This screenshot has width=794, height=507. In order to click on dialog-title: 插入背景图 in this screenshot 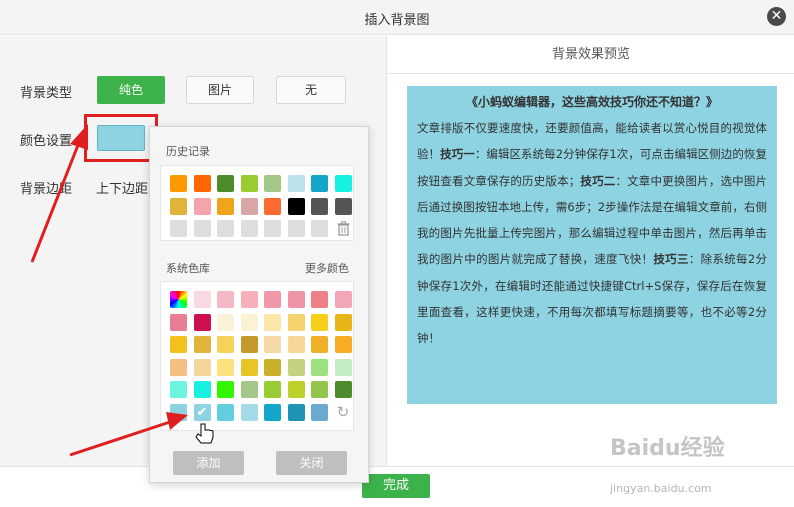, I will do `click(397, 20)`.